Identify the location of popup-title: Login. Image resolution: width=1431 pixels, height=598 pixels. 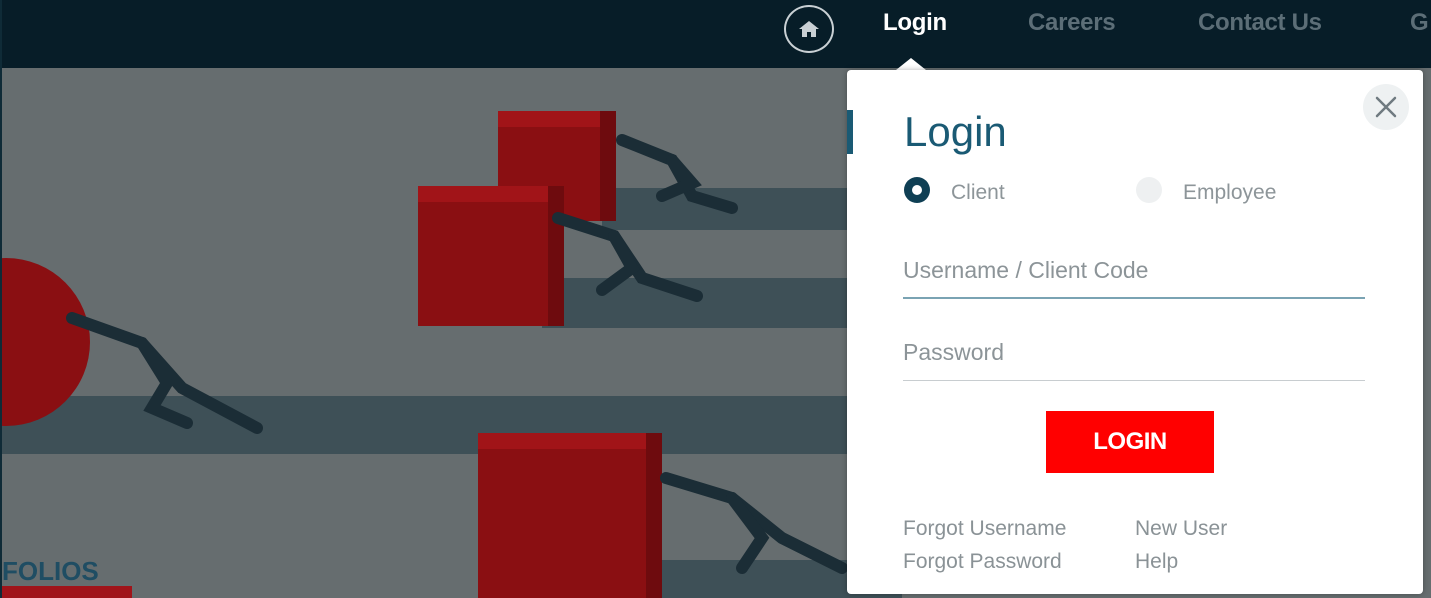
(955, 131).